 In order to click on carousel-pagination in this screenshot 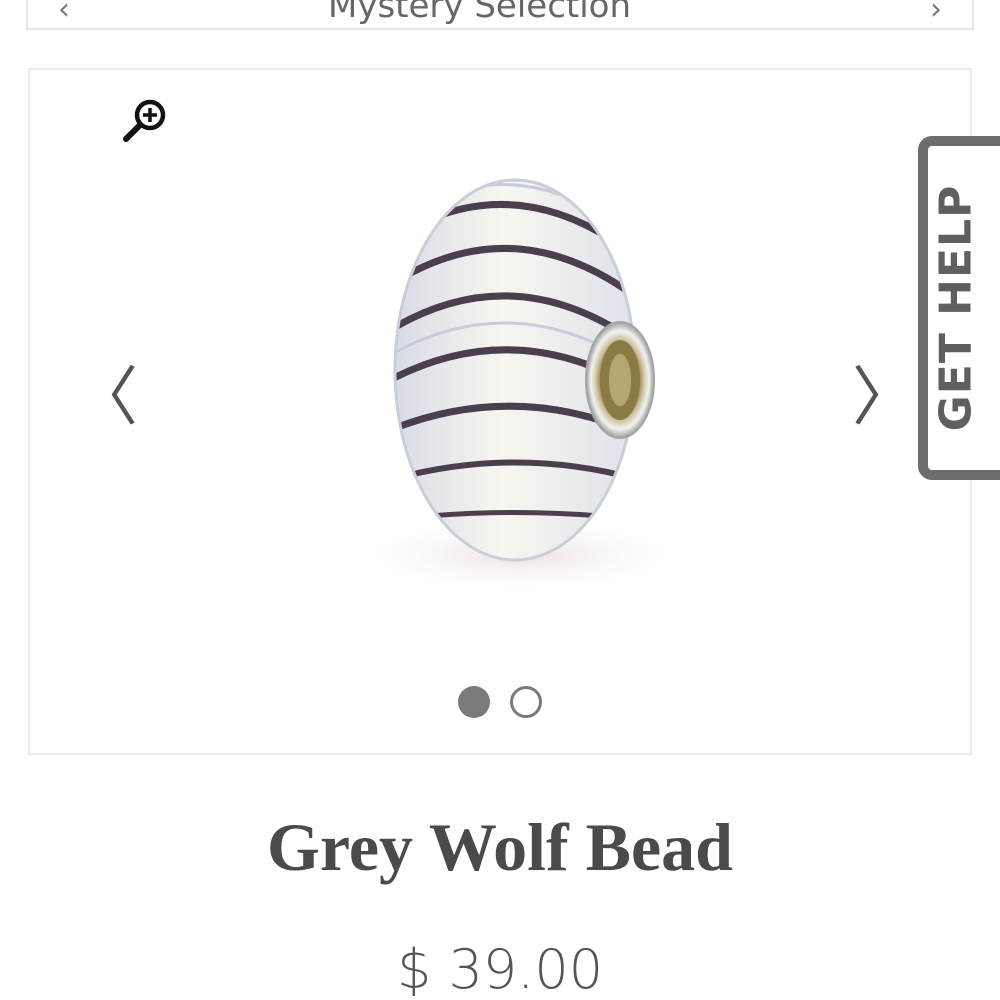, I will do `click(500, 702)`.